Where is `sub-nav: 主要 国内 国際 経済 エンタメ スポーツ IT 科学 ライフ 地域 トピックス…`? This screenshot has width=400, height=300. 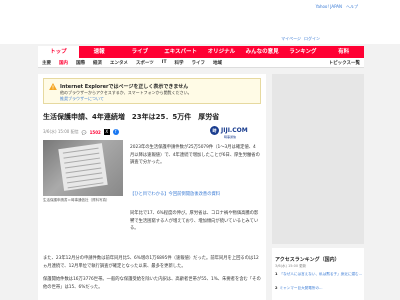
sub-nav: 主要 国内 国際 経済 エンタメ スポーツ IT 科学 ライフ 地域 トピックス… is located at coordinates (201, 63).